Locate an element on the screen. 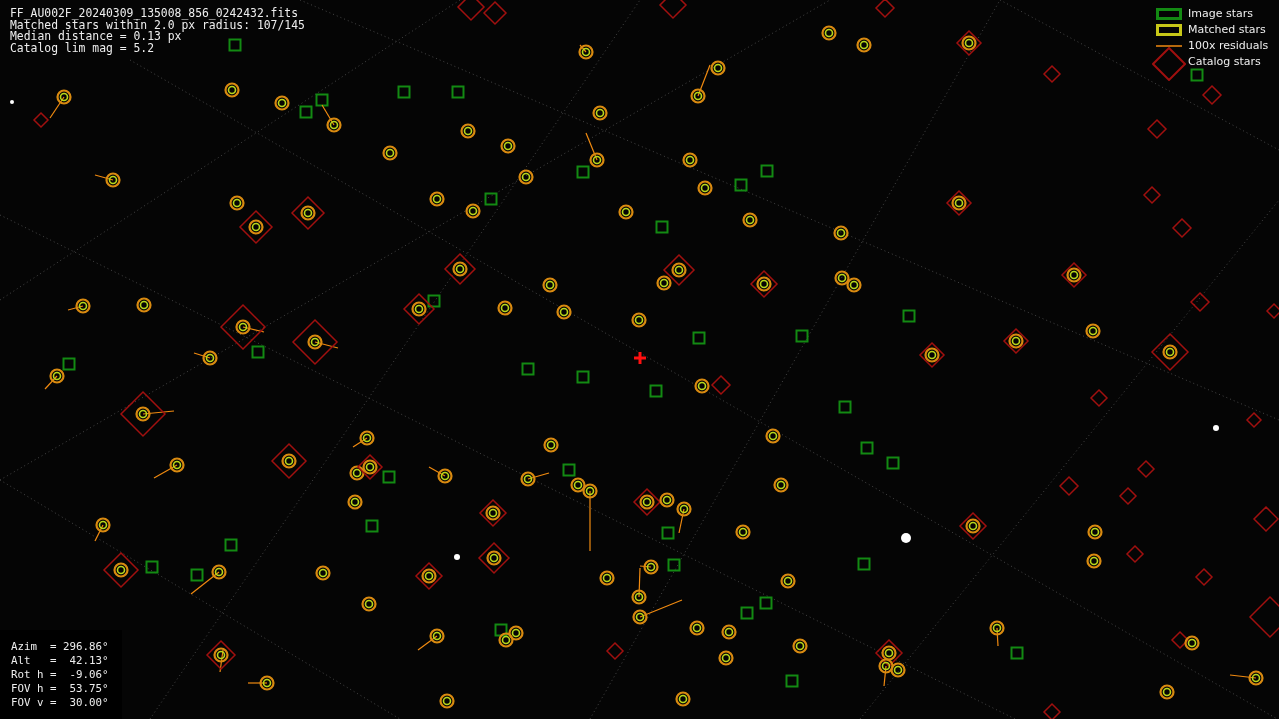  image-stars-swatch is located at coordinates (1169, 14).